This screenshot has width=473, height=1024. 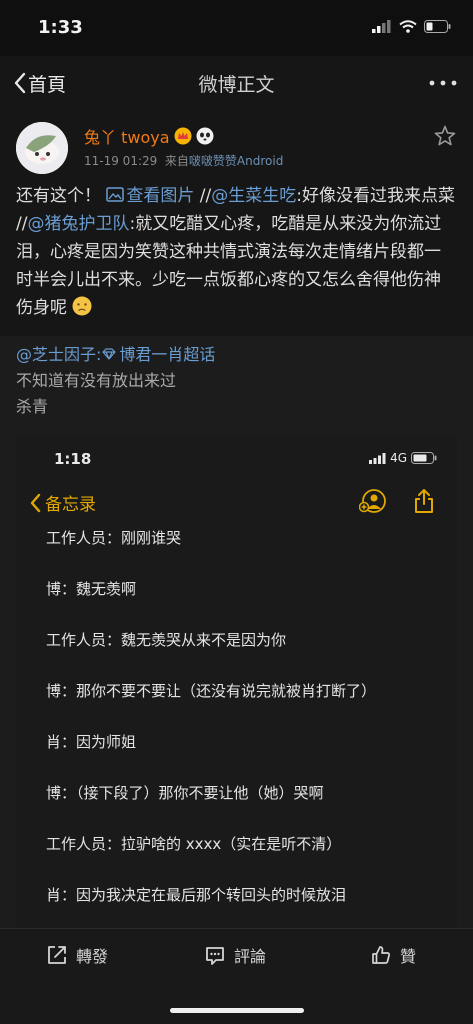 I want to click on comment-button: 評論, so click(x=235, y=955).